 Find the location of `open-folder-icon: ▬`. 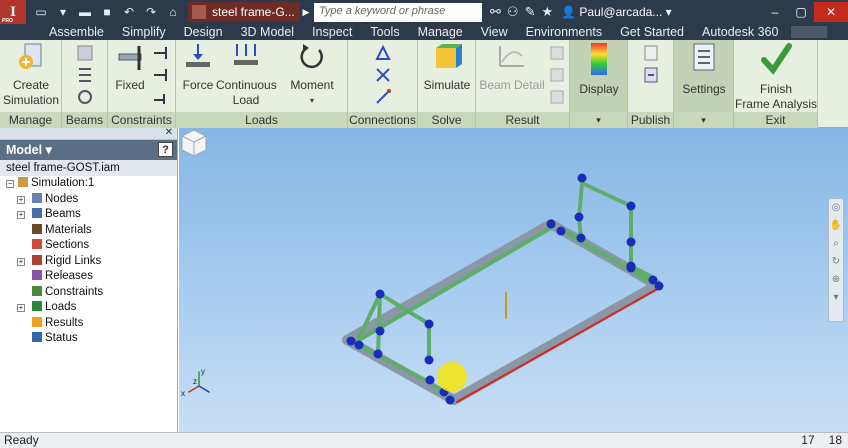

open-folder-icon: ▬ is located at coordinates (85, 12).